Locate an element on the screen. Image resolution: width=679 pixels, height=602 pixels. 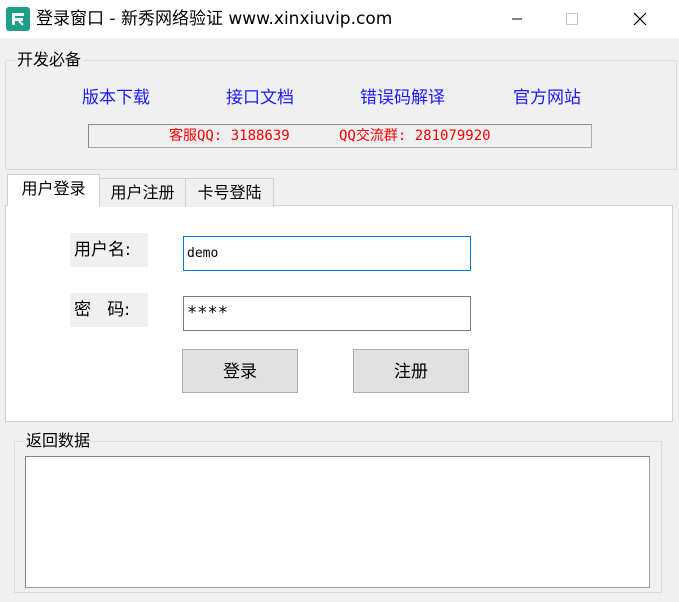
username-label: 用户名: is located at coordinates (109, 250).